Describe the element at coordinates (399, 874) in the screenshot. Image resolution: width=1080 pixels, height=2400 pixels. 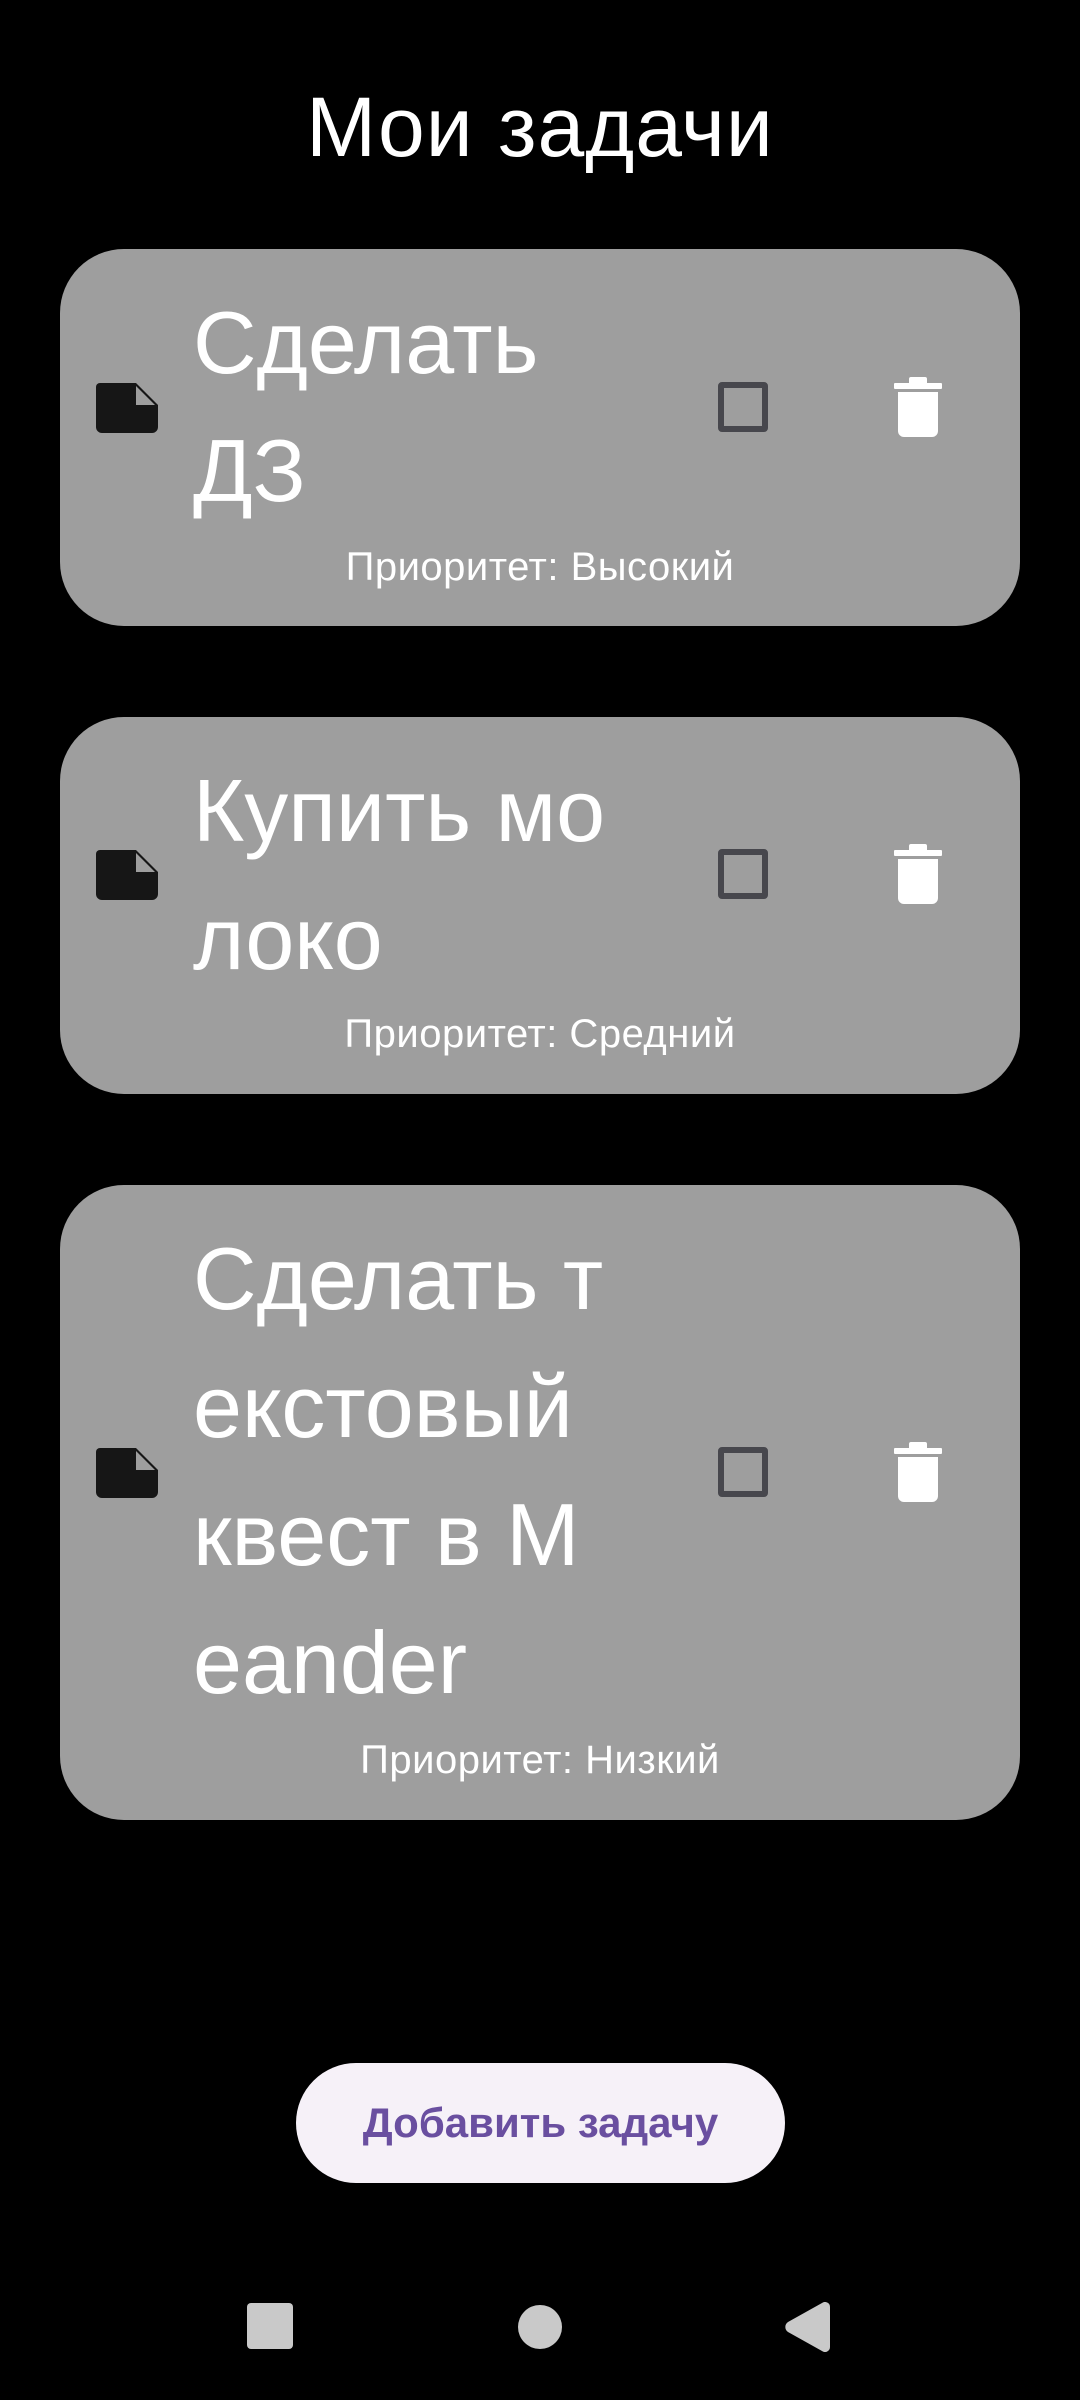
I see `task-title: Купить молоко` at that location.